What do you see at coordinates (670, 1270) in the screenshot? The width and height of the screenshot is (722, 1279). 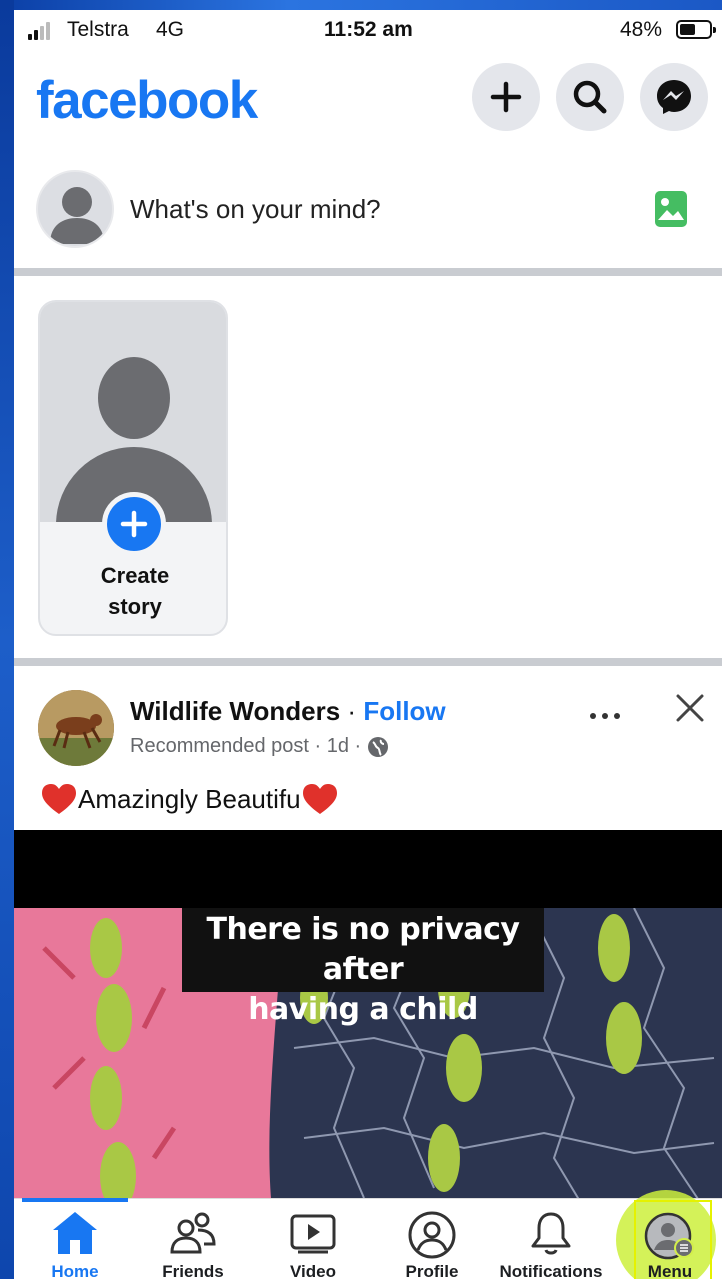 I see `tab-label: Menu` at bounding box center [670, 1270].